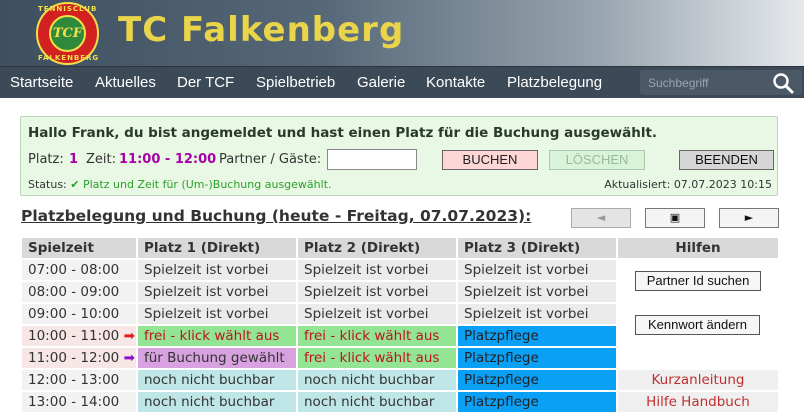  Describe the element at coordinates (74, 358) in the screenshot. I see `time-text: 11:00 - 12:00` at that location.